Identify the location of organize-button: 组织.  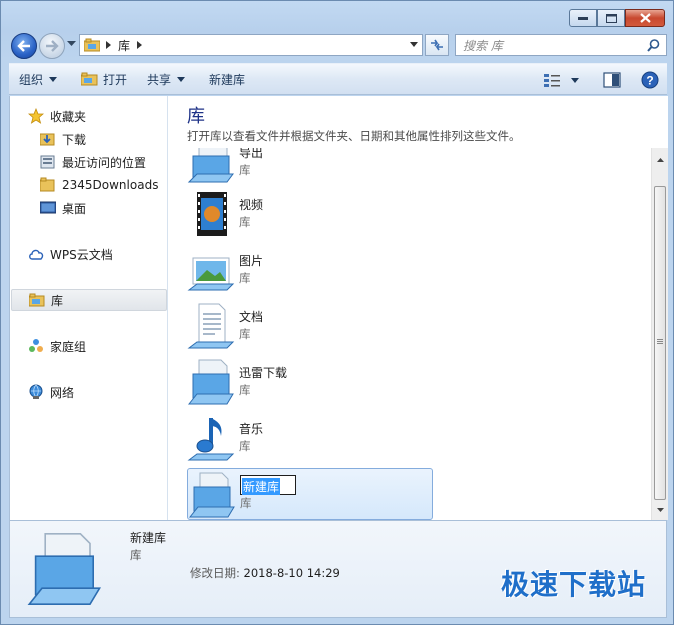
(40, 79).